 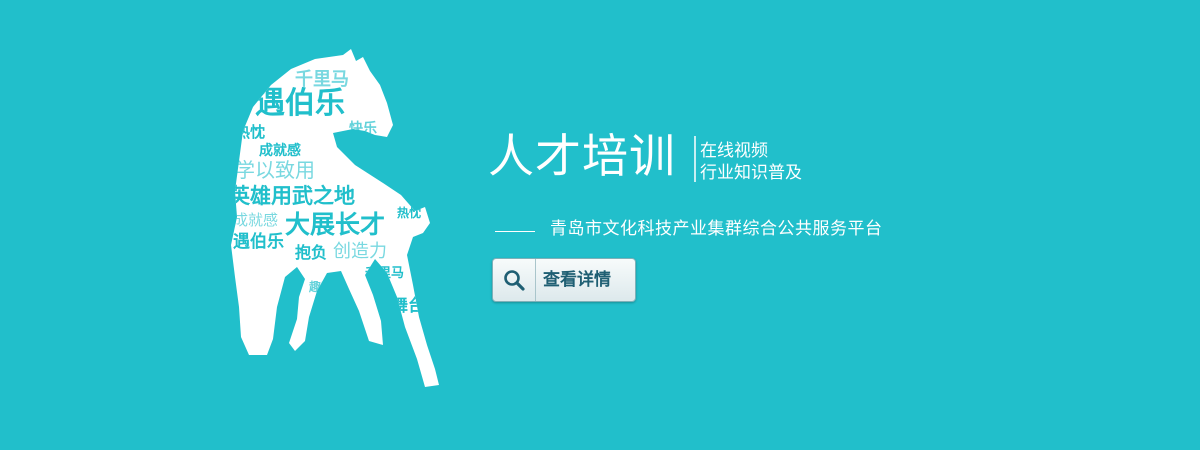 I want to click on horse-word: 千里马, so click(x=384, y=273).